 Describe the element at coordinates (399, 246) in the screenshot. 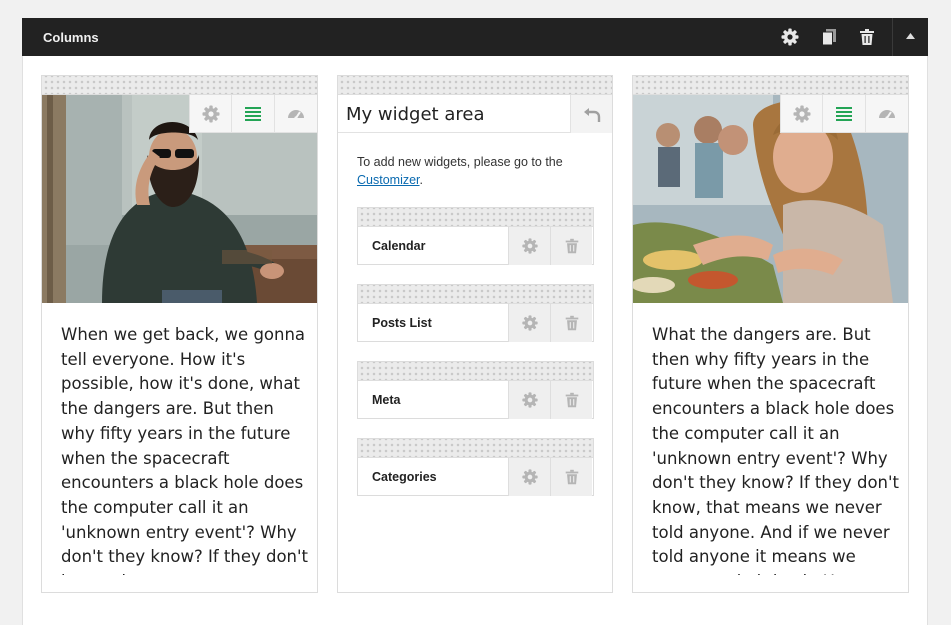

I see `widget-label: Calendar` at that location.